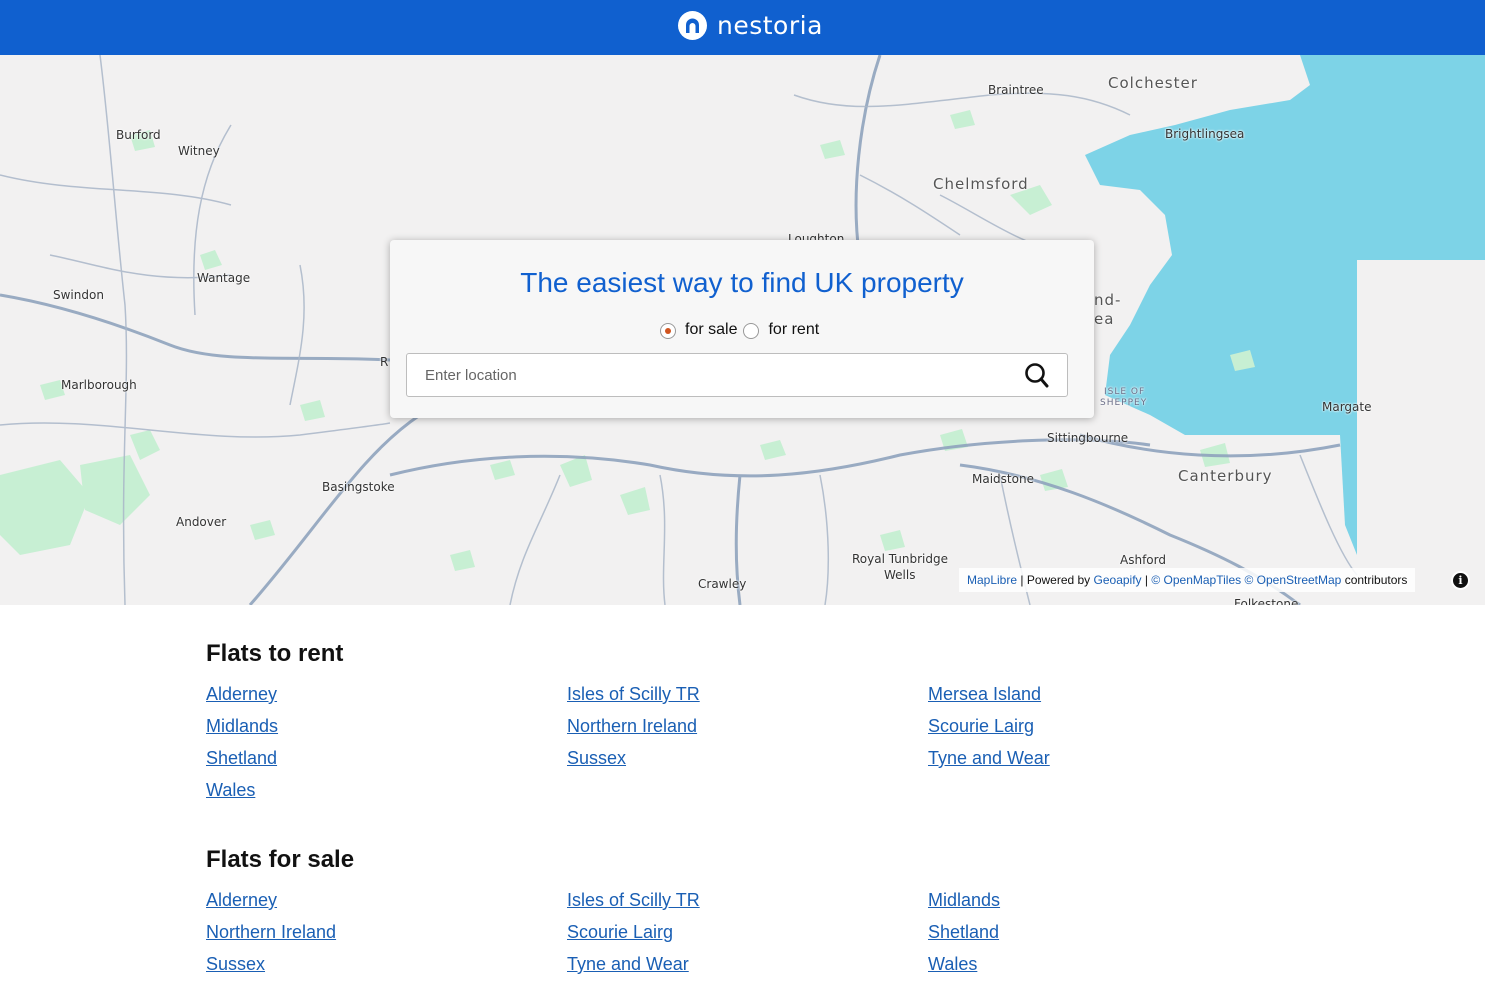  Describe the element at coordinates (992, 580) in the screenshot. I see `maplibre-link: MapLibre` at that location.